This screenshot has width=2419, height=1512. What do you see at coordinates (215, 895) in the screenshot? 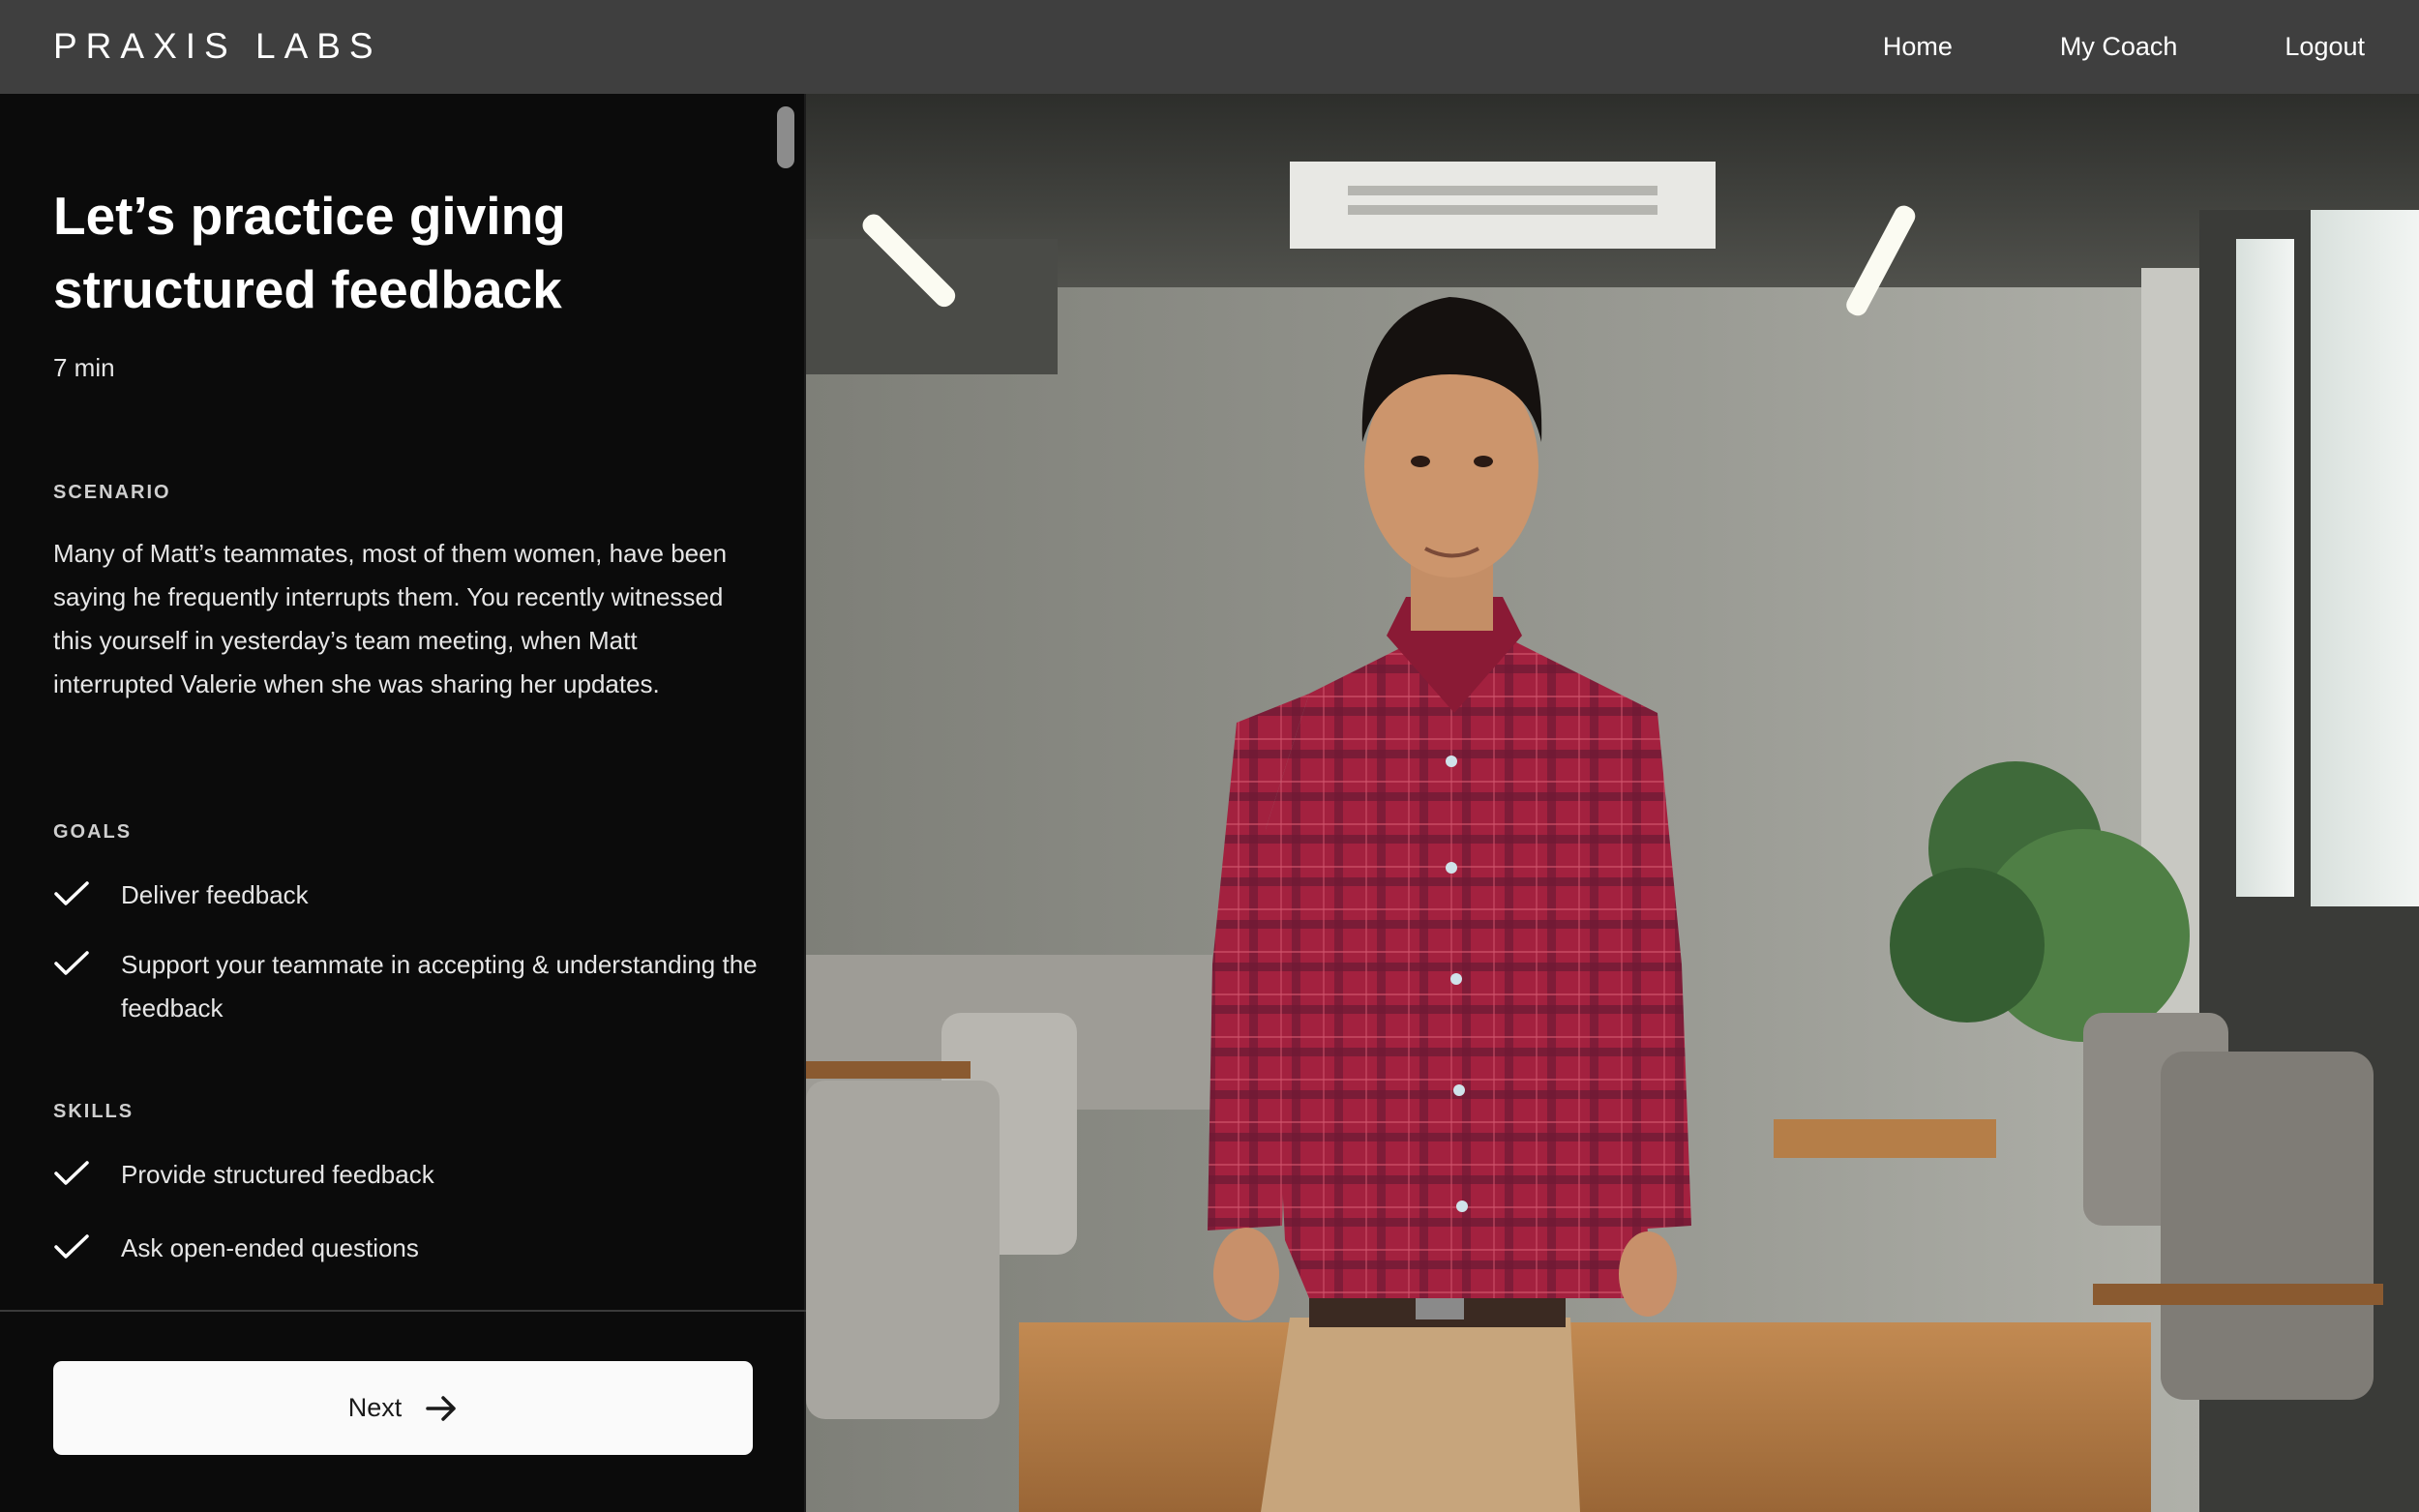
I see `goal-label: Deliver feedback` at bounding box center [215, 895].